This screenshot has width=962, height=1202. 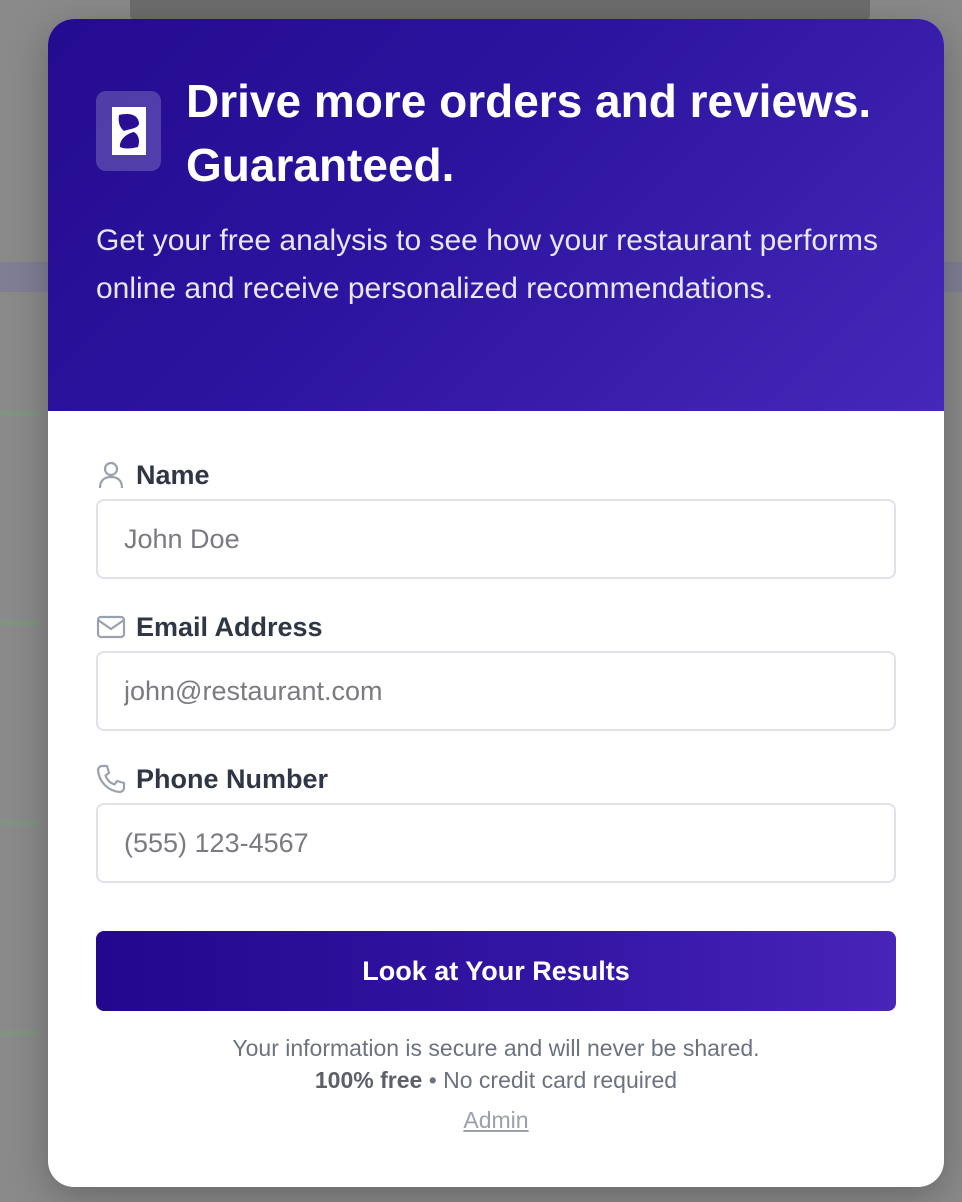 I want to click on free-note-rest: • No credit card required, so click(x=550, y=1080).